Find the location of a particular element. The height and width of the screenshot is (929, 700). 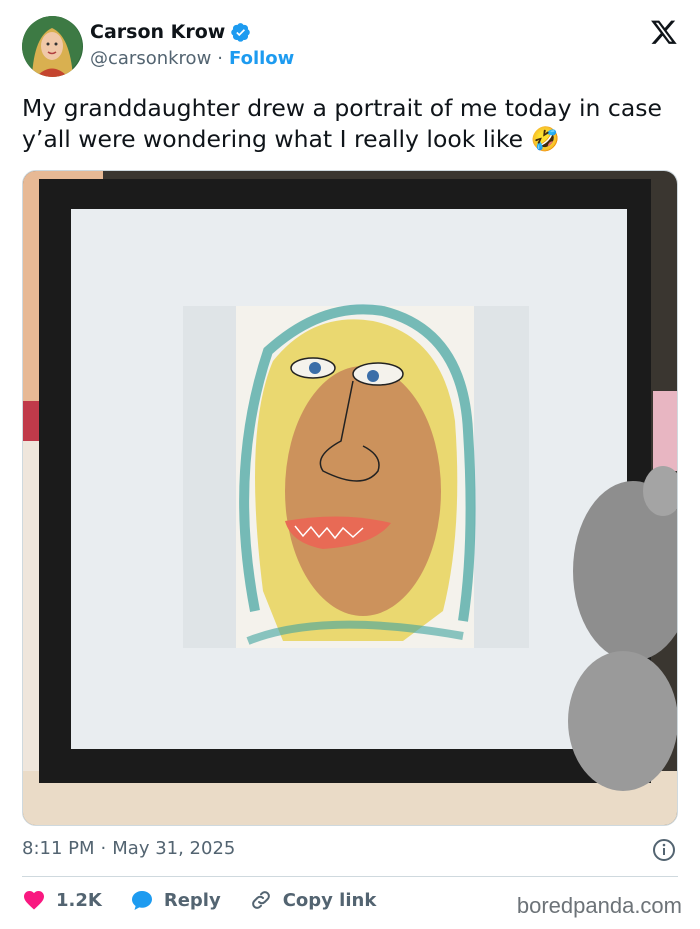

like-button: 1.2K is located at coordinates (62, 900).